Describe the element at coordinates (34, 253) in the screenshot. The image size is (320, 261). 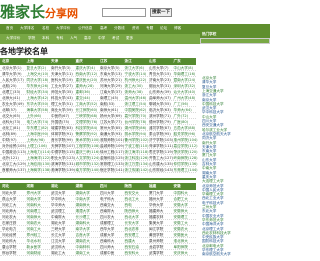
I see `school-link: 河南财经` at that location.